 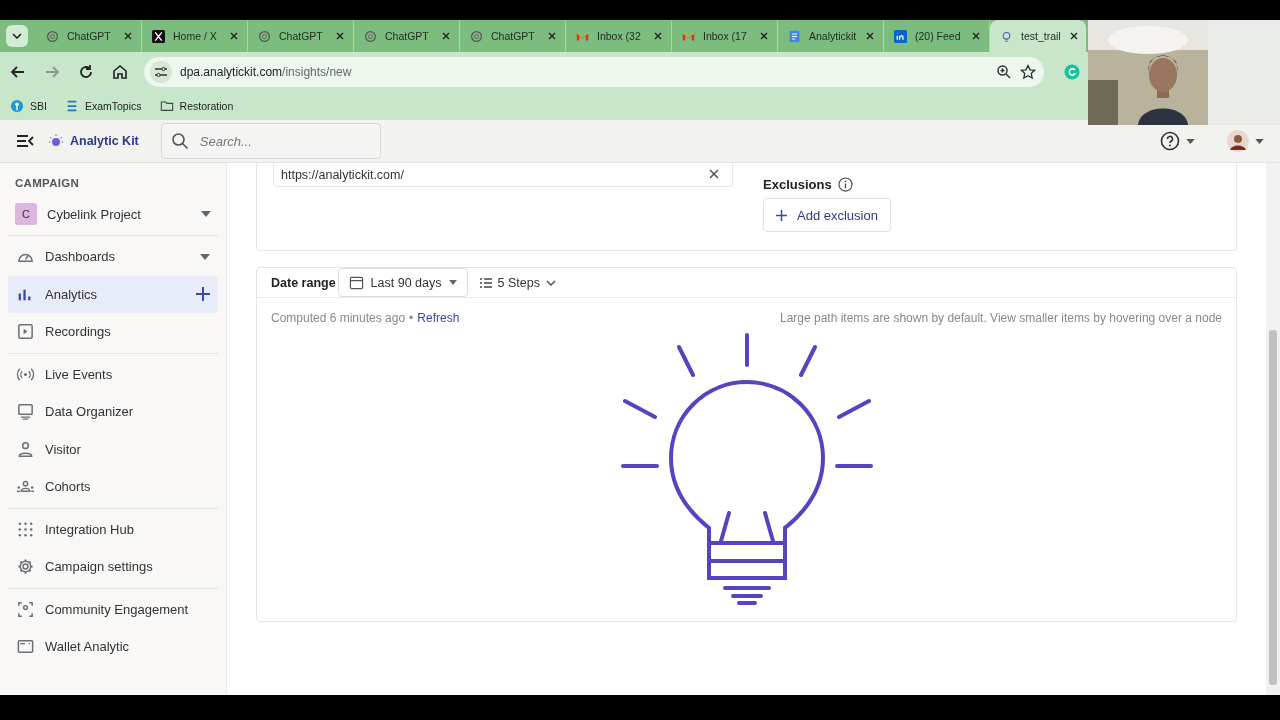 What do you see at coordinates (25, 567) in the screenshot?
I see `settings-icon` at bounding box center [25, 567].